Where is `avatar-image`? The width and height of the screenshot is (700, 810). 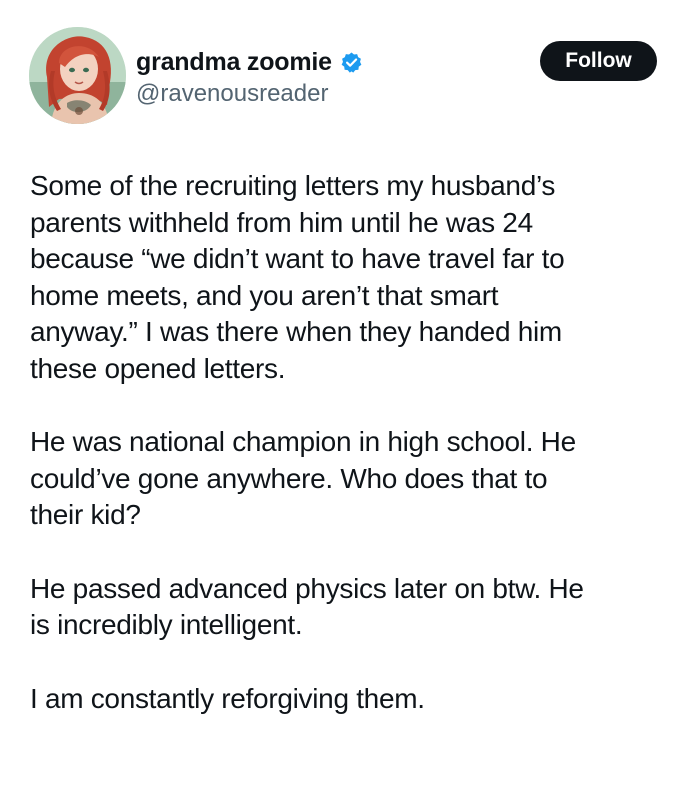
avatar-image is located at coordinates (77, 75).